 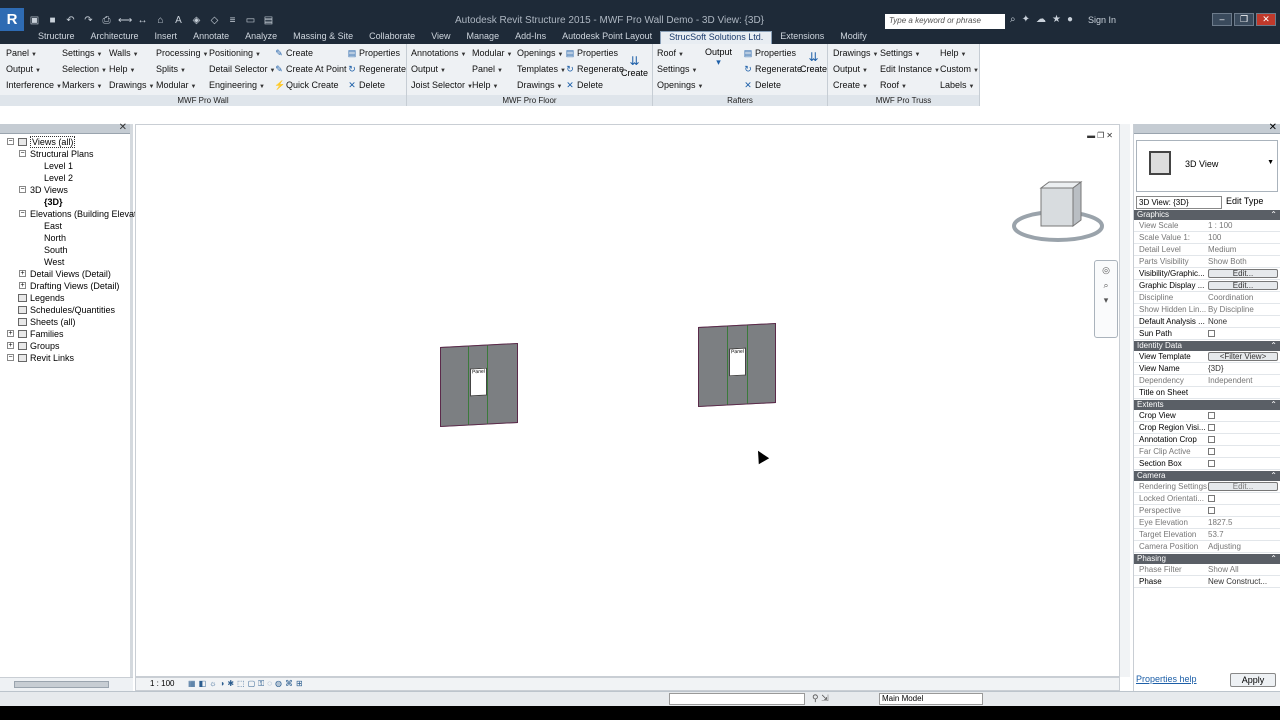 What do you see at coordinates (242, 69) in the screenshot?
I see `wall-detail-selector-button: Detail Selector ▼` at bounding box center [242, 69].